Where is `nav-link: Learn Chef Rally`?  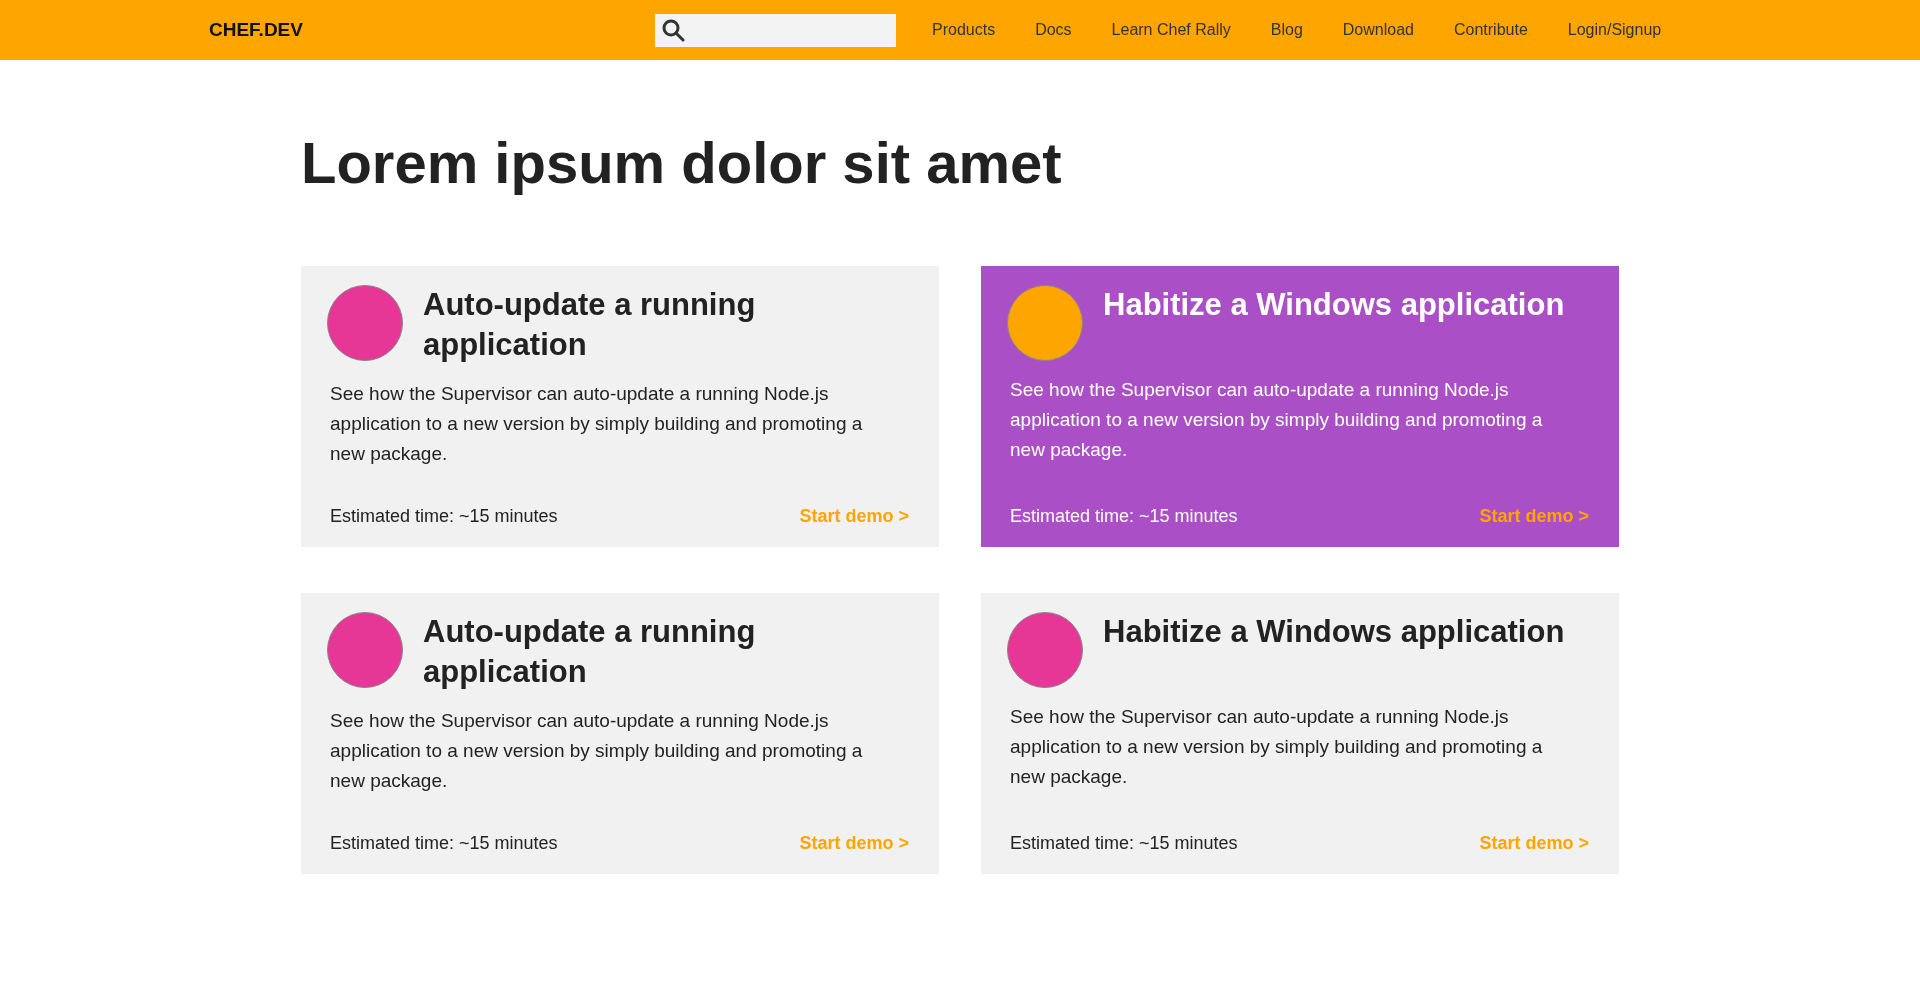 nav-link: Learn Chef Rally is located at coordinates (1171, 30).